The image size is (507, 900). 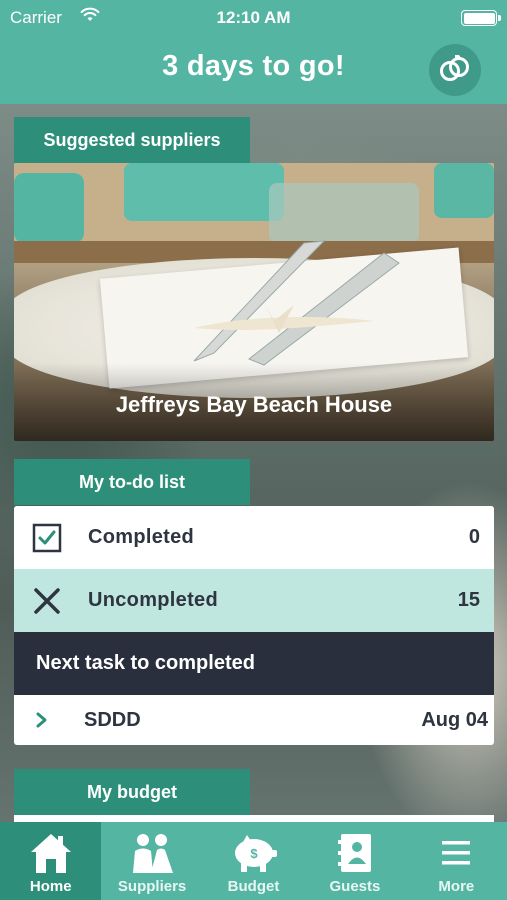 I want to click on chevron-right-icon, so click(x=42, y=720).